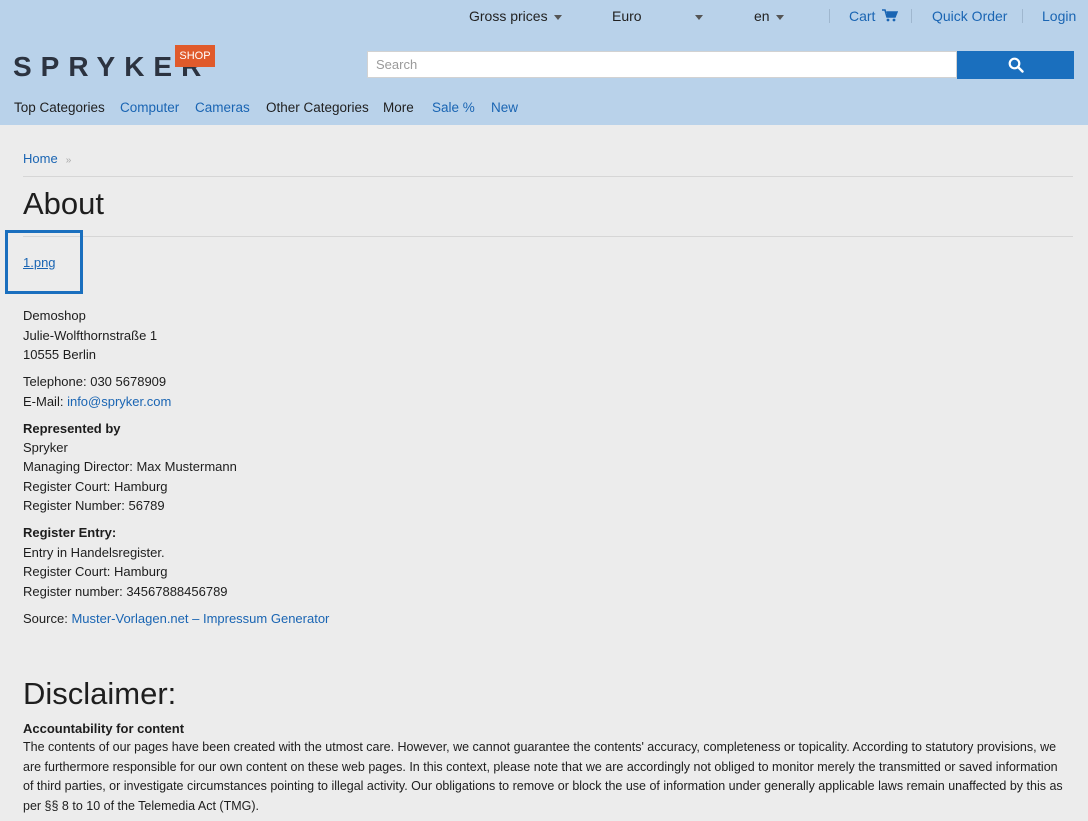 The image size is (1088, 821). I want to click on register-line: Entry in Handelsregister., so click(94, 552).